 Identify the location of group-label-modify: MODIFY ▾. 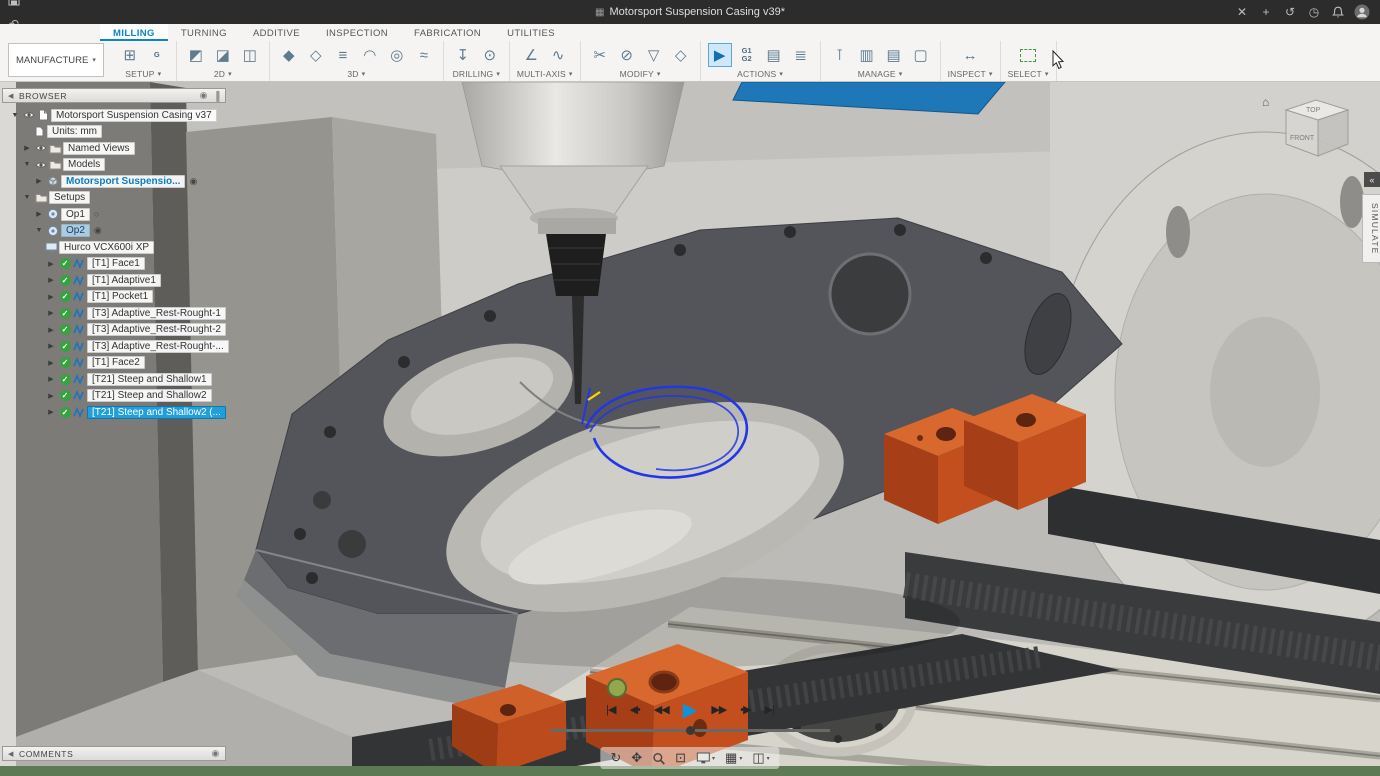
(640, 74).